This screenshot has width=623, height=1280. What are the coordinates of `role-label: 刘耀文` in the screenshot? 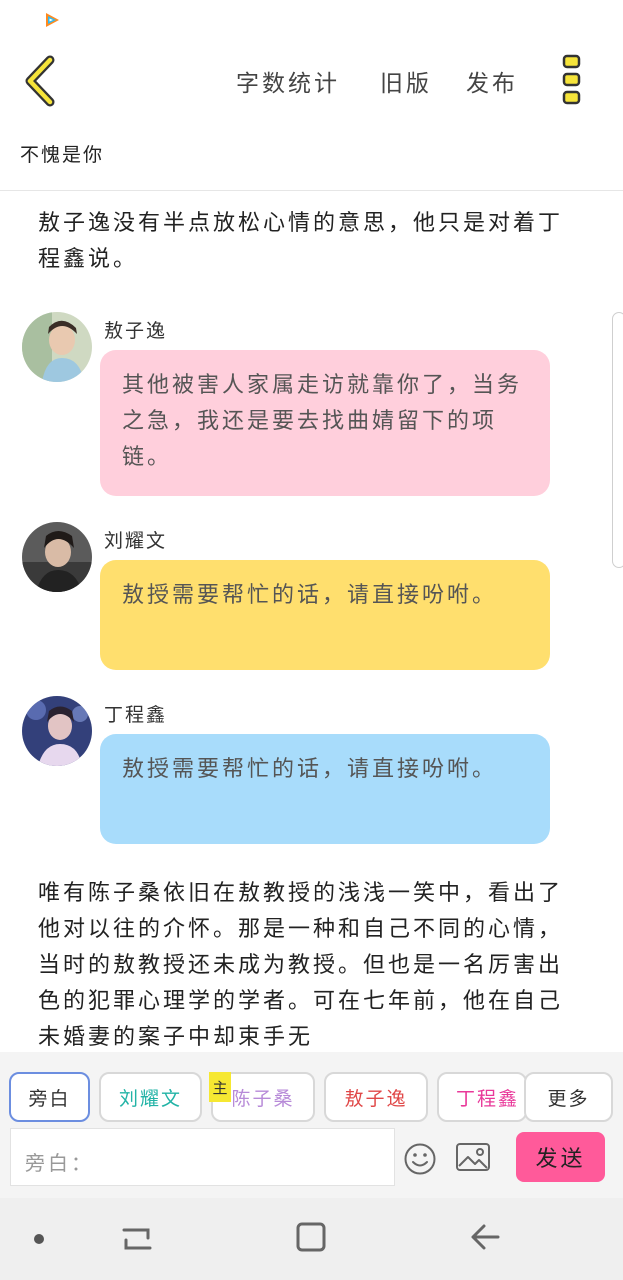 It's located at (150, 1098).